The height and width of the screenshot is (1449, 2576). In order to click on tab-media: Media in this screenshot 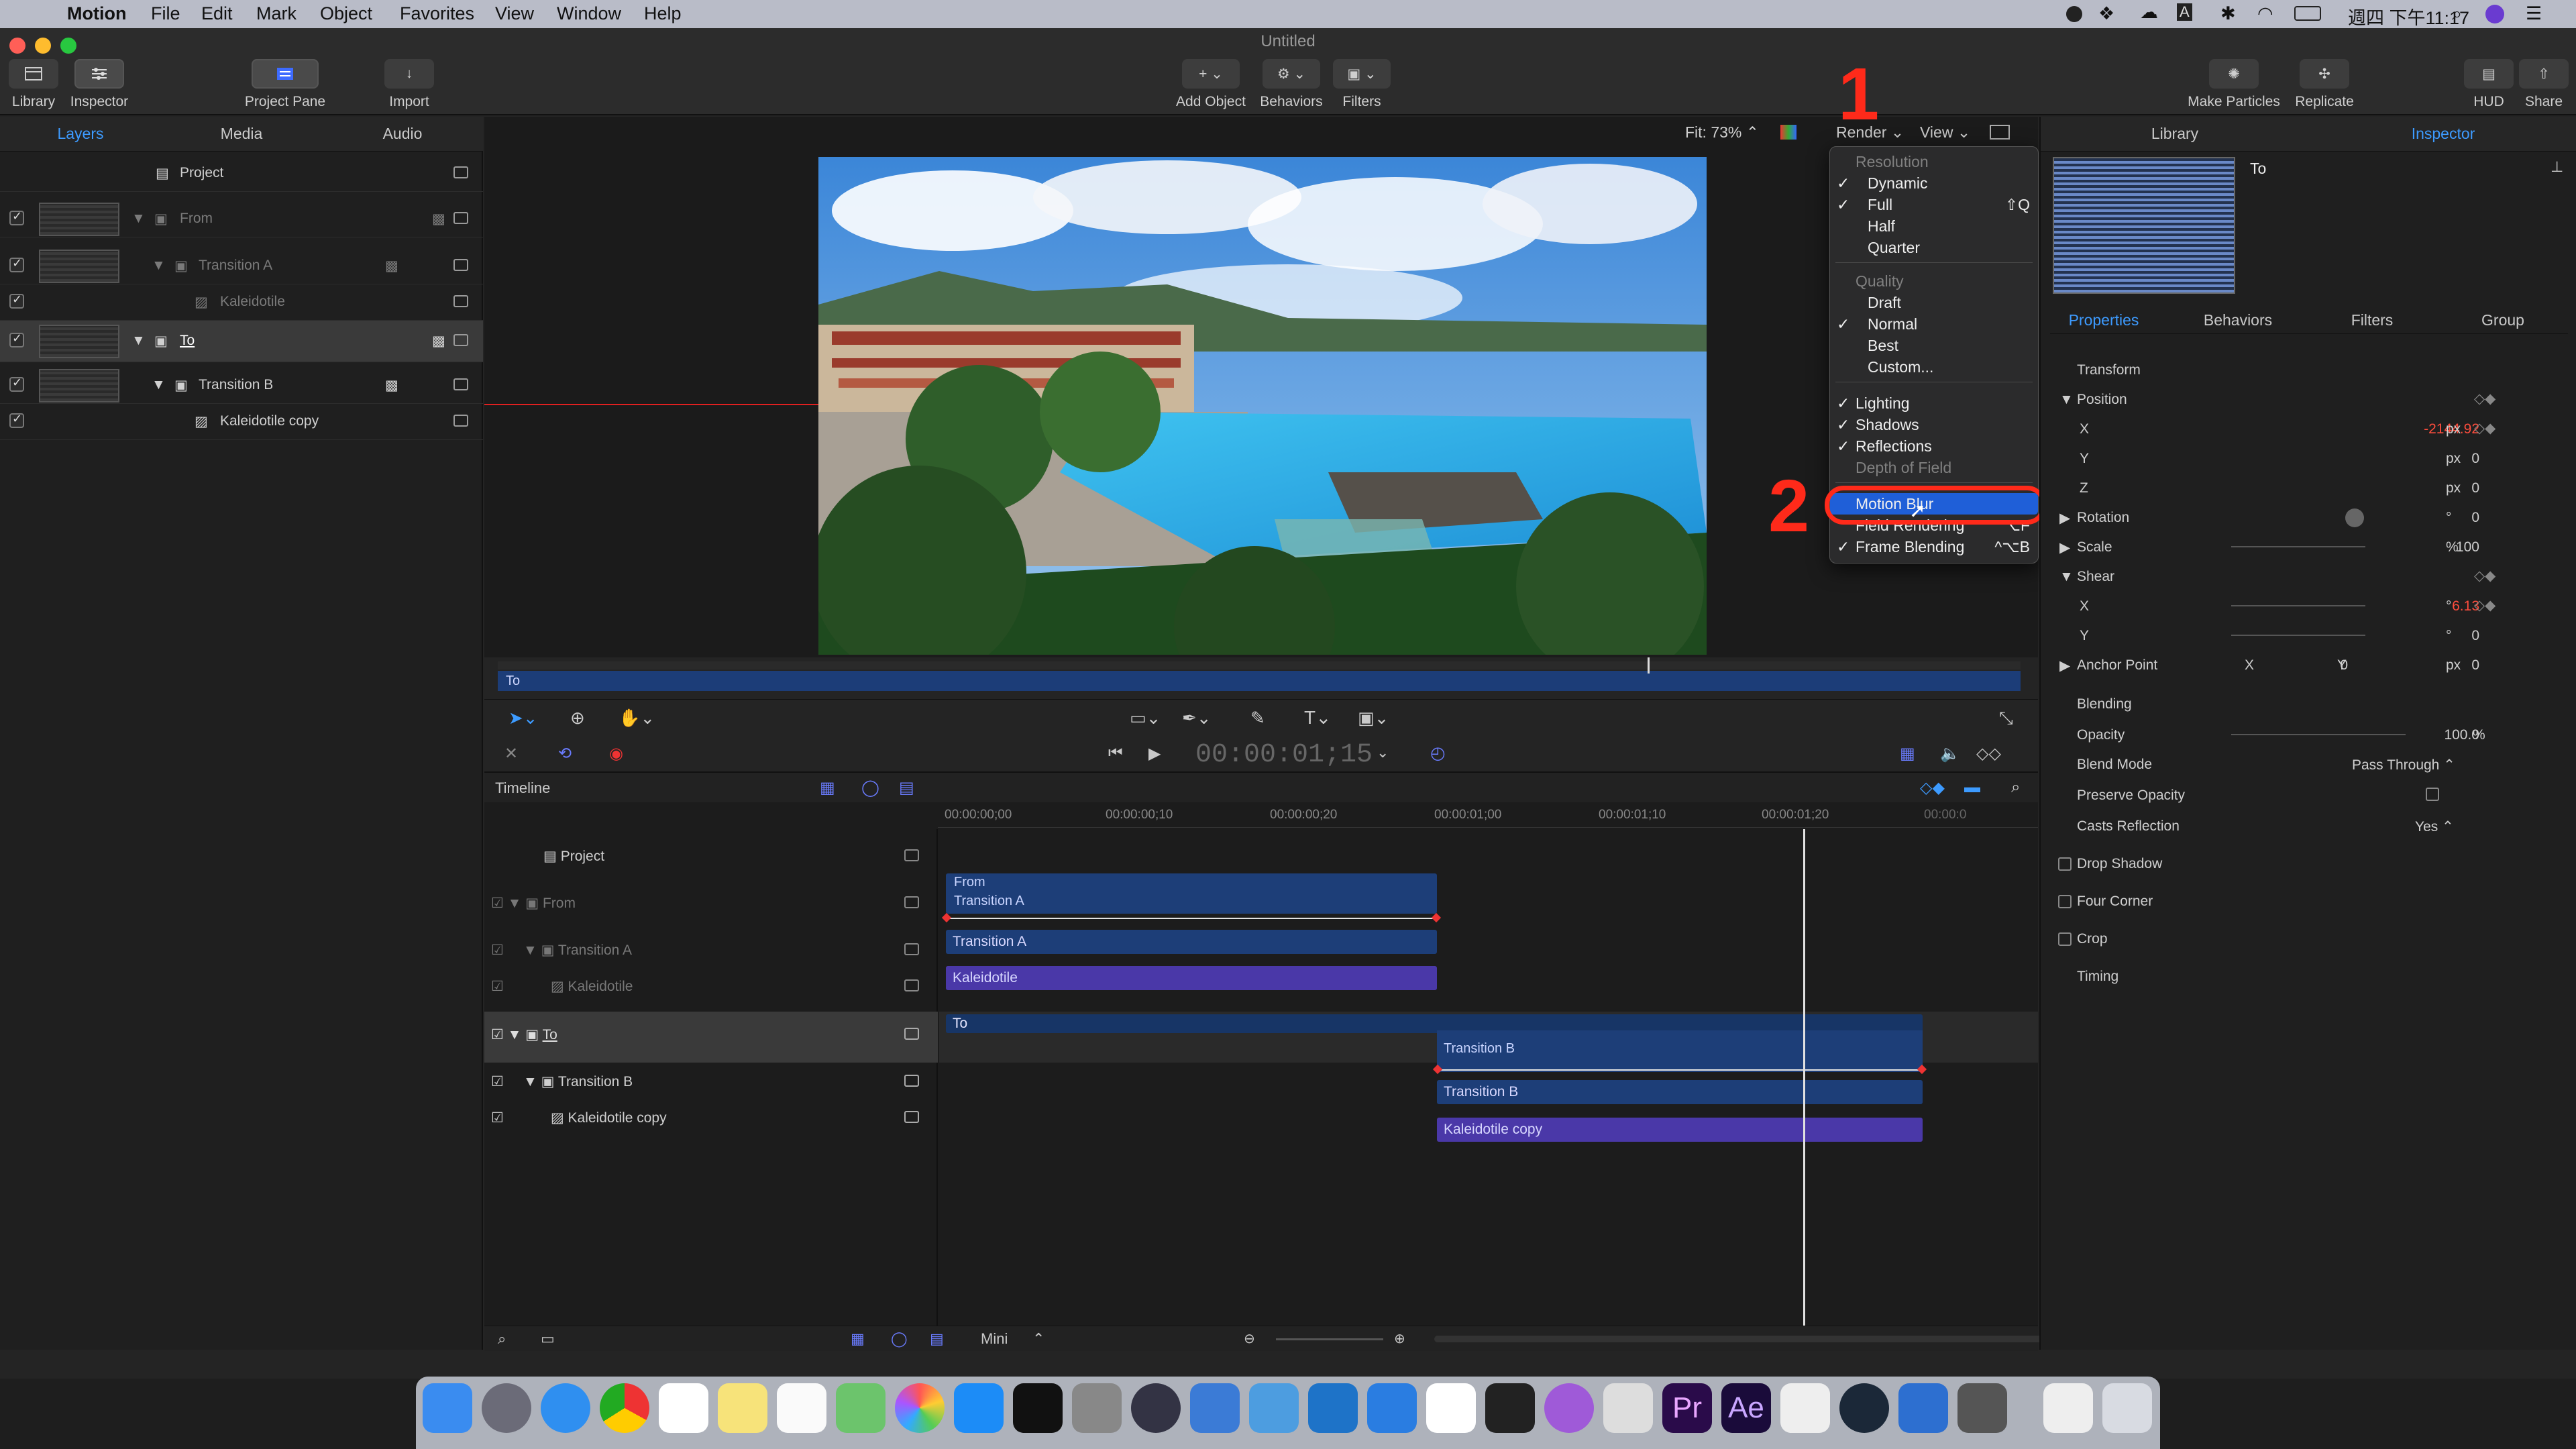, I will do `click(241, 134)`.